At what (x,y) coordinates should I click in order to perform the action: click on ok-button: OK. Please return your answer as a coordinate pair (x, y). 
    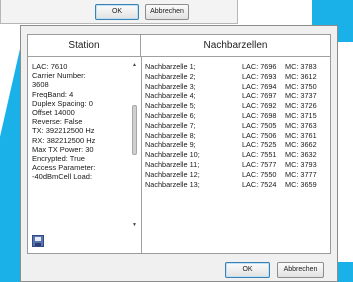
    Looking at the image, I should click on (117, 12).